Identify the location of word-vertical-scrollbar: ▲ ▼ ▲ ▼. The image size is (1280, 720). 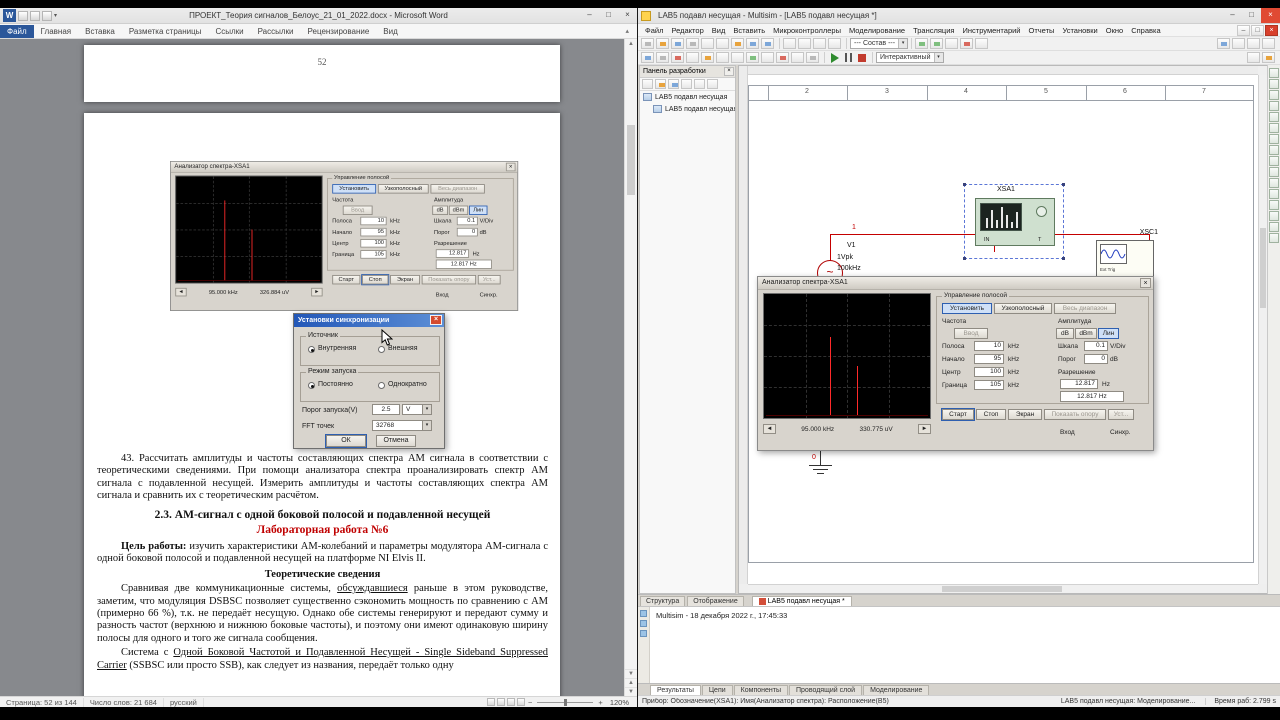
(630, 367).